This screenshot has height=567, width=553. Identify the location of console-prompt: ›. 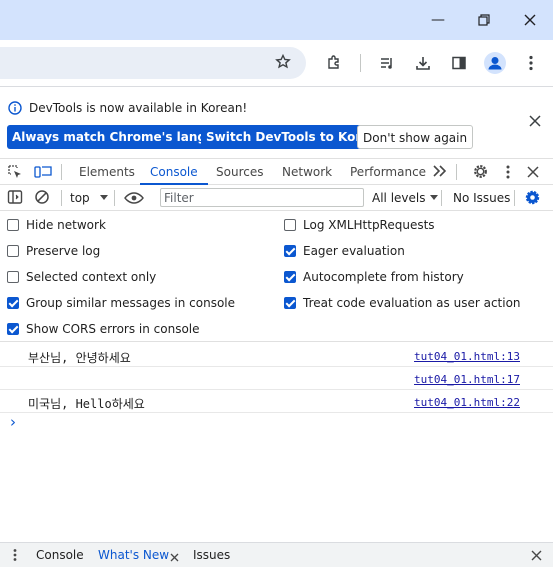
(275, 424).